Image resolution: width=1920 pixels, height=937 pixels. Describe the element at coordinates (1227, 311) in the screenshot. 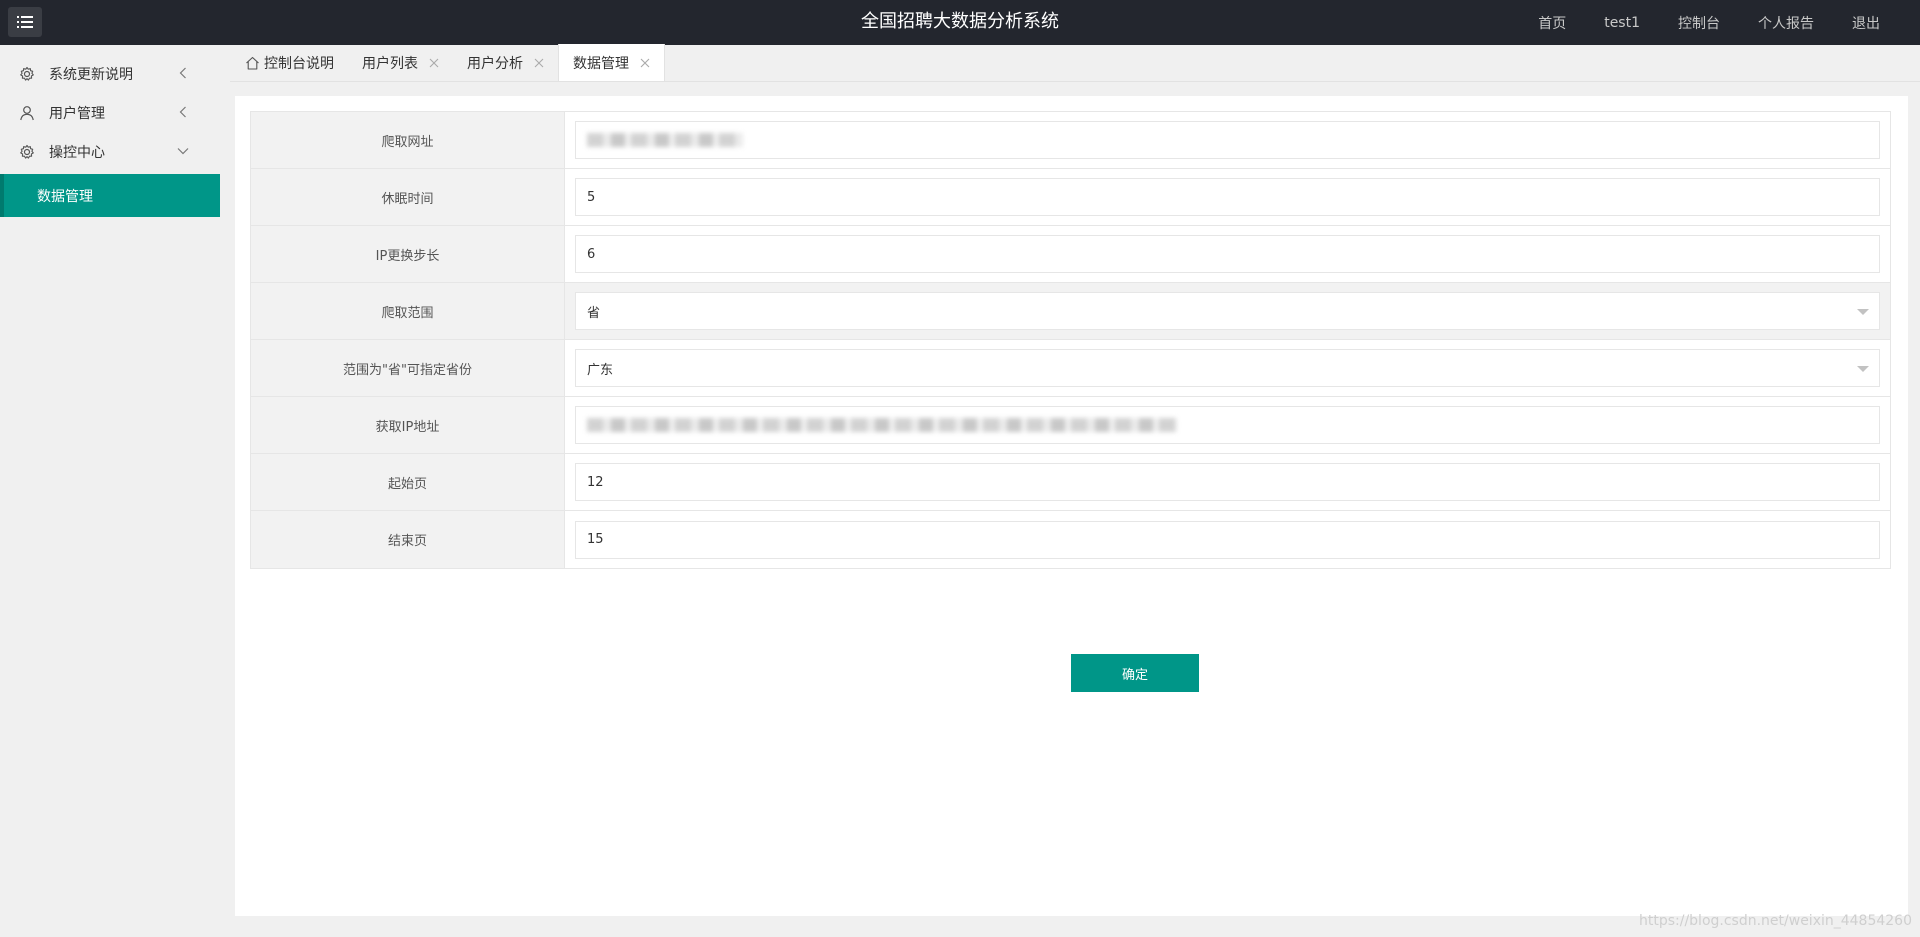

I see `crawl-range-select: 省` at that location.